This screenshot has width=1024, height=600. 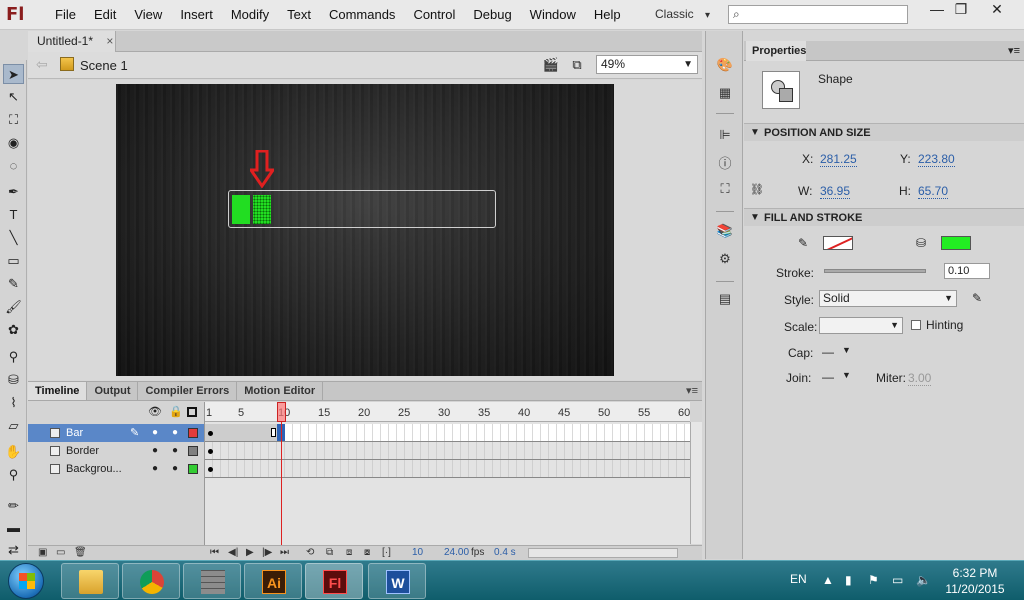 What do you see at coordinates (284, 552) in the screenshot?
I see `go-to-last-frame-icon: ⏭` at bounding box center [284, 552].